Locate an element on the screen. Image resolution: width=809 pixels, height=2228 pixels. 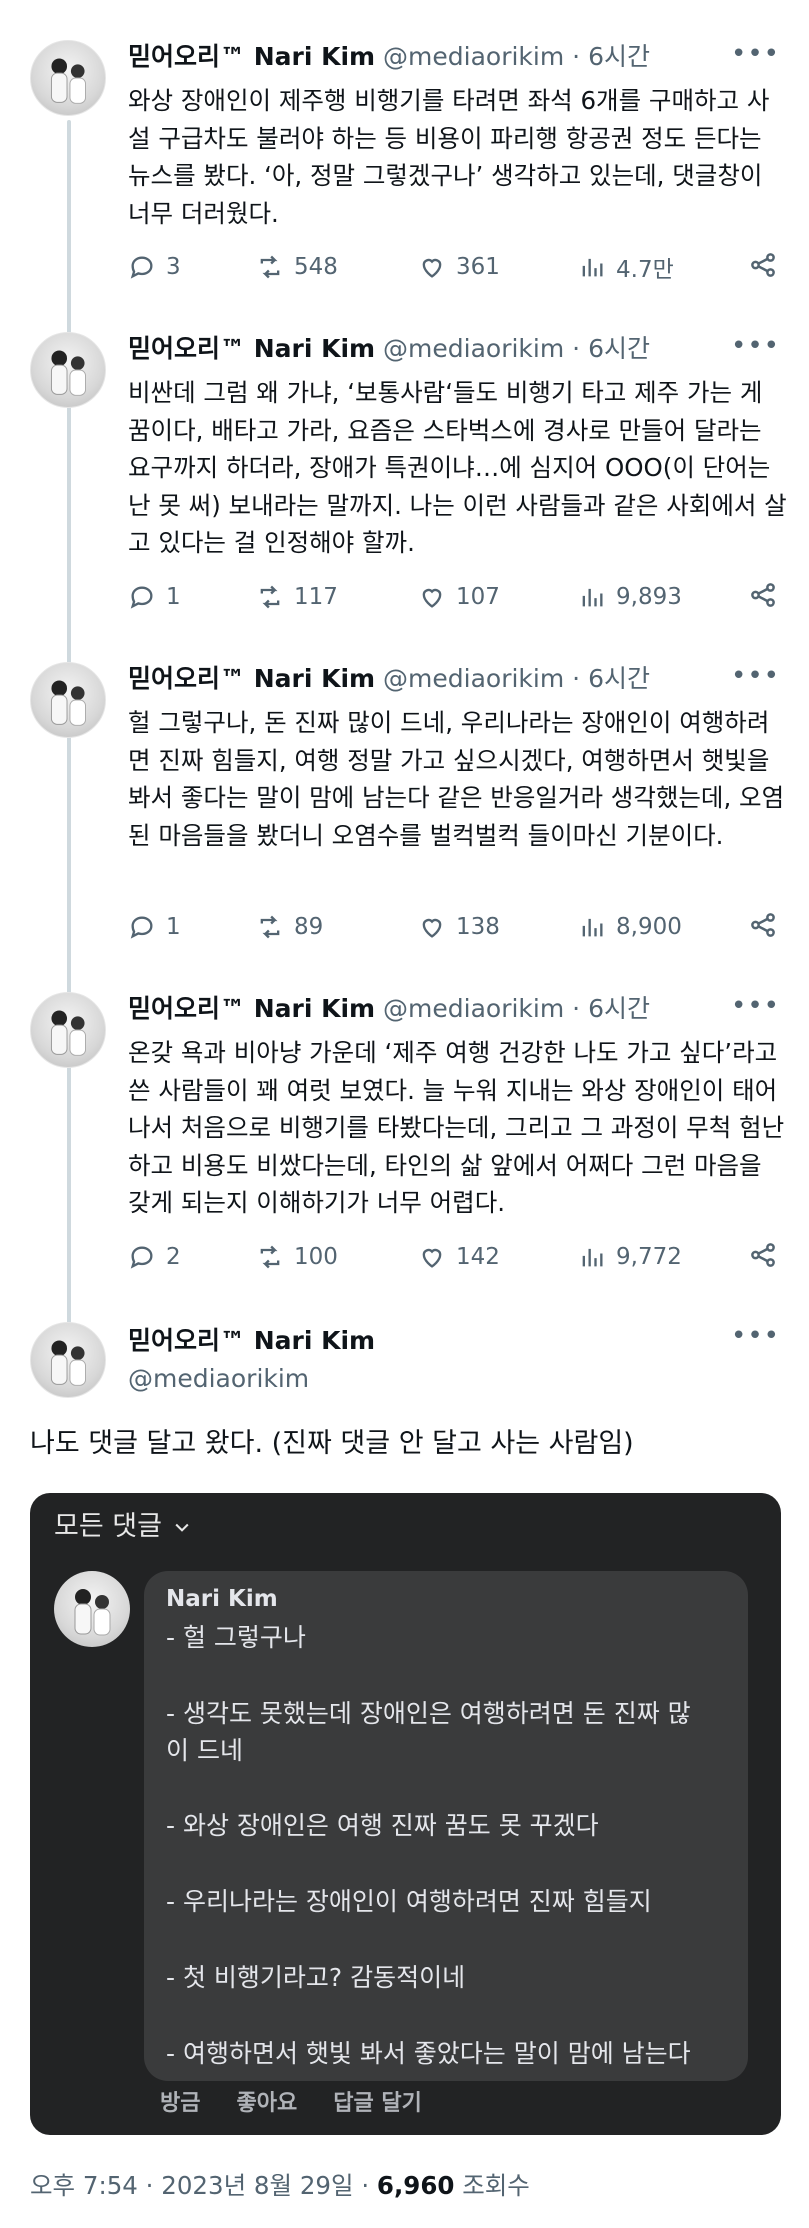
views-total: 6,960 is located at coordinates (415, 2185).